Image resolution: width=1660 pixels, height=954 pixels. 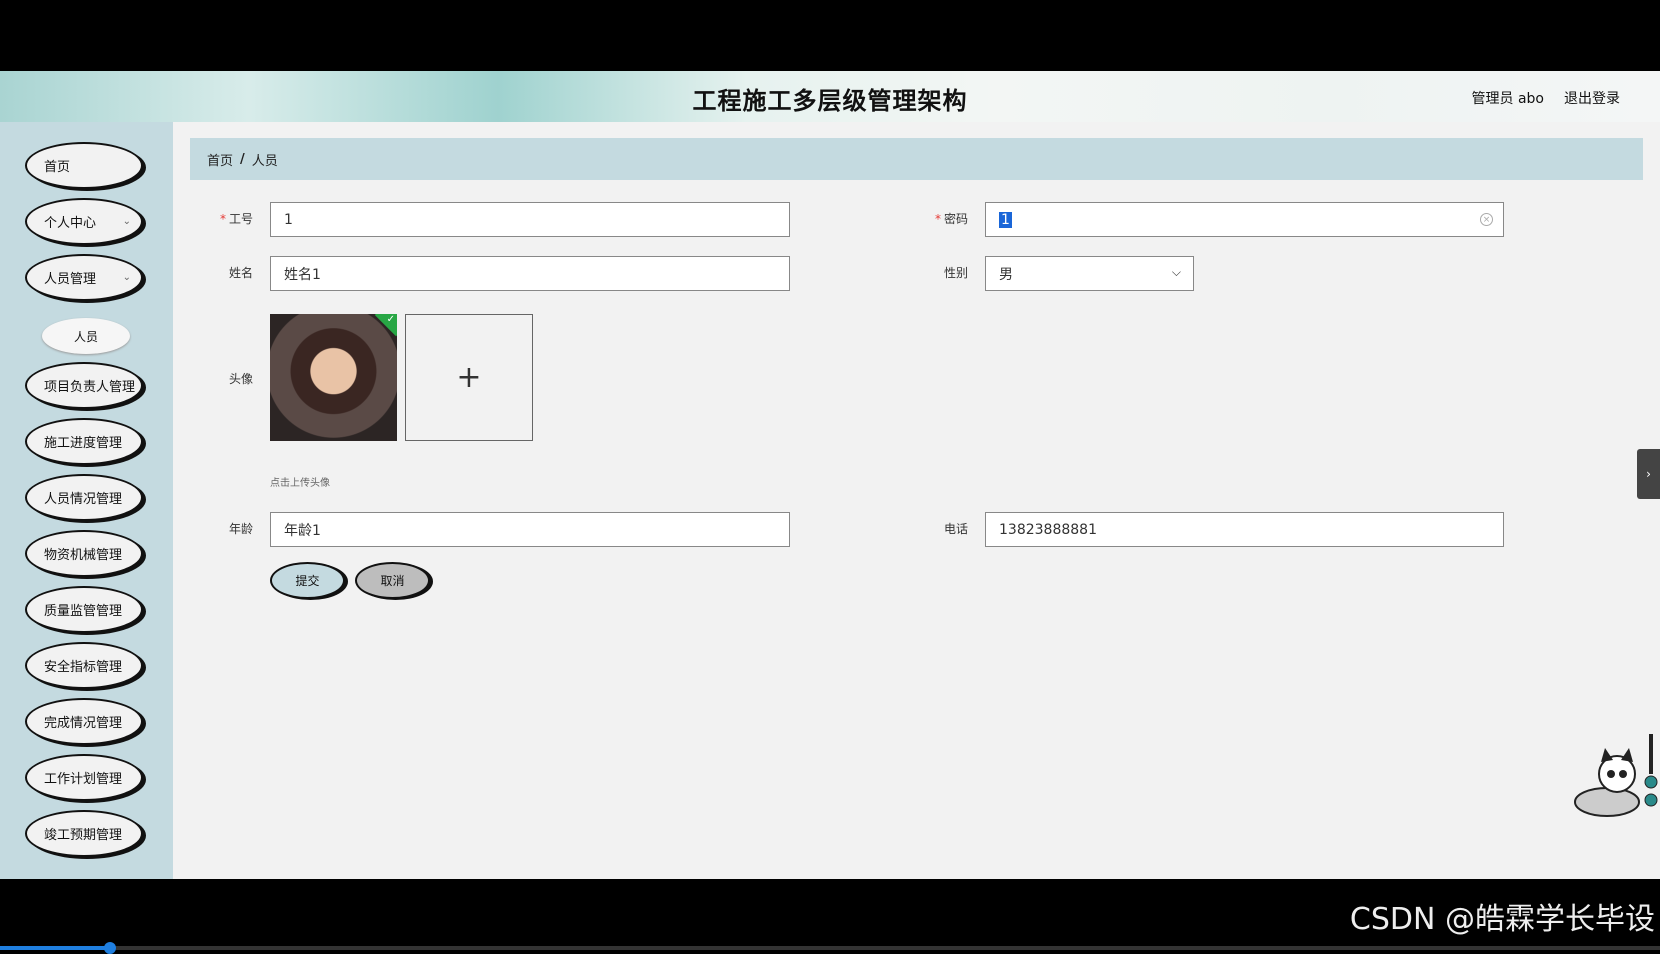 What do you see at coordinates (1005, 219) in the screenshot?
I see `password-selected-text: 1` at bounding box center [1005, 219].